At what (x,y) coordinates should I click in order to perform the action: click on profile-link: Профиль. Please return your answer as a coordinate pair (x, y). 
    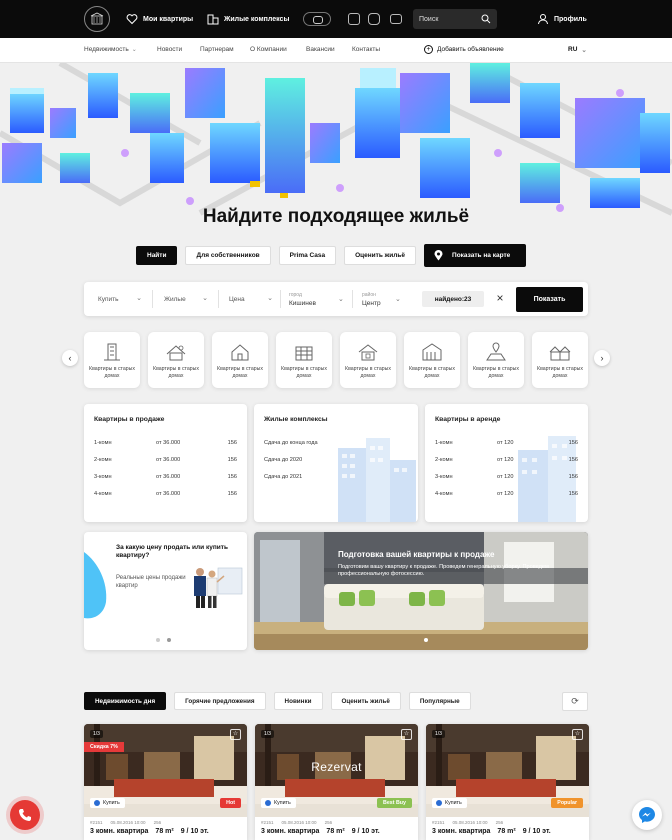
    Looking at the image, I should click on (562, 19).